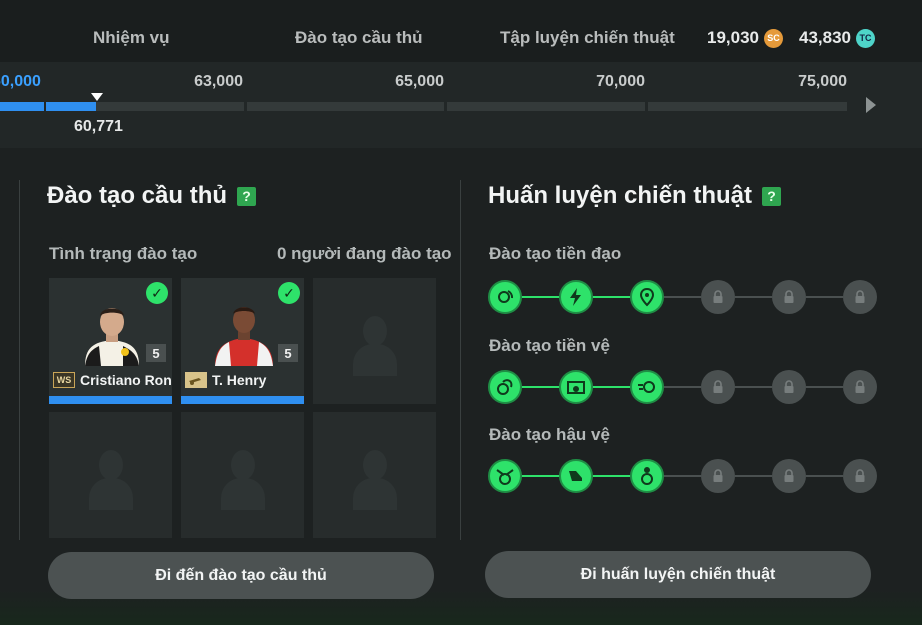  What do you see at coordinates (587, 38) in the screenshot?
I see `tab-tactical-training: Tập luyện chiến thuật` at bounding box center [587, 38].